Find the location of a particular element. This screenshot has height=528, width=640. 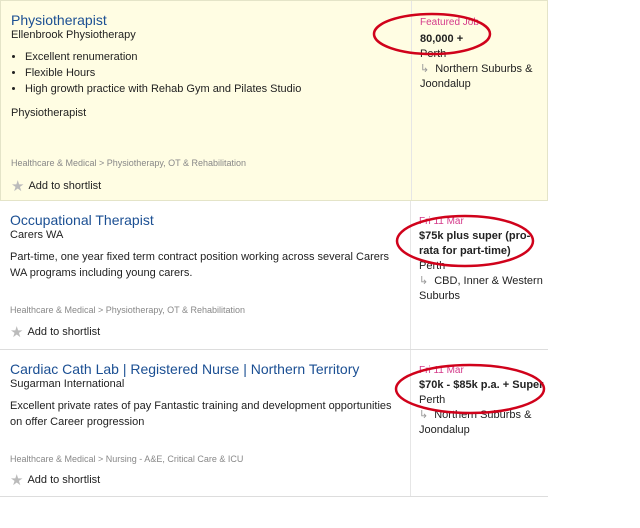

job-title-link: Occupational Therapist is located at coordinates (205, 220).